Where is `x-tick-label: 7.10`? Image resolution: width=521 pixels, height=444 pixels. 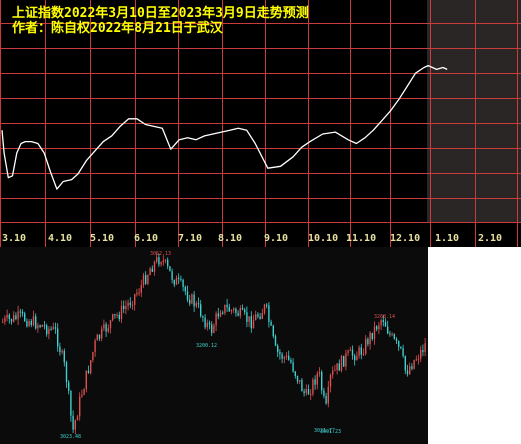 x-tick-label: 7.10 is located at coordinates (190, 238).